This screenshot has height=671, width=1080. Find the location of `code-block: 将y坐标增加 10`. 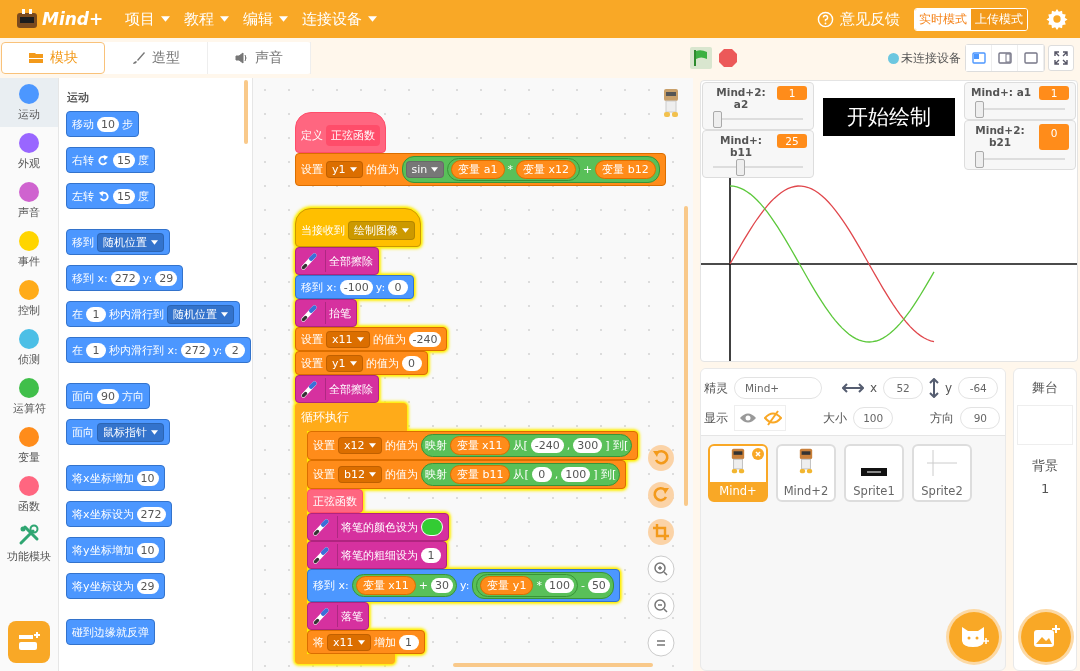

code-block: 将y坐标增加 10 is located at coordinates (115, 550).